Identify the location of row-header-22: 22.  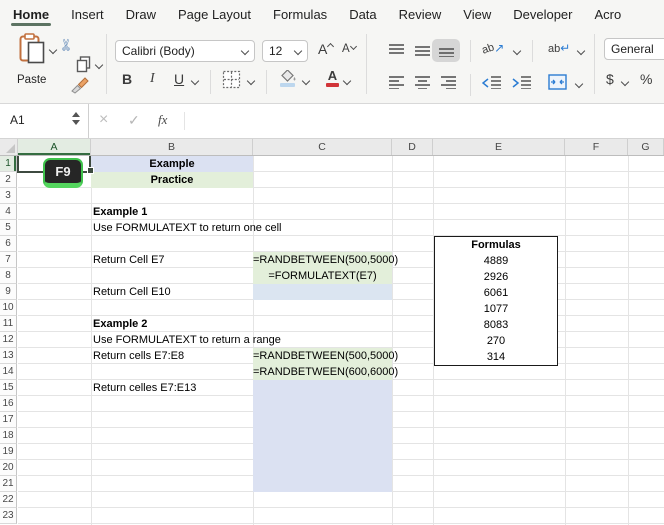
(8, 500).